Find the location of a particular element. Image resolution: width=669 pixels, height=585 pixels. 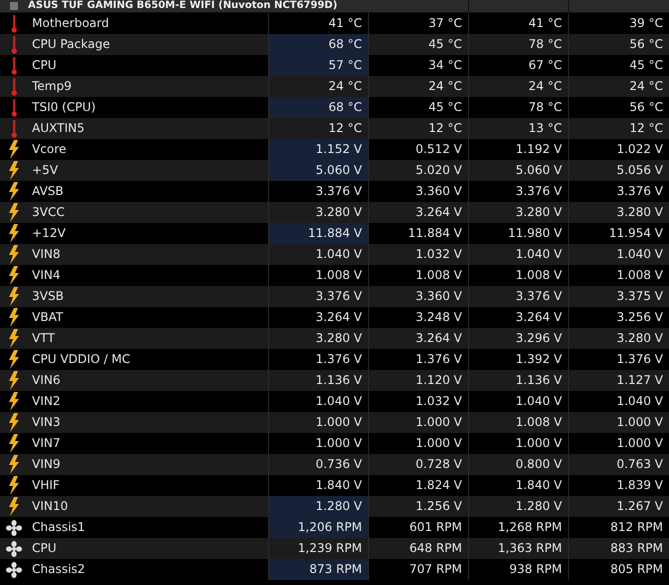

current-value: 873 RPM is located at coordinates (318, 569).